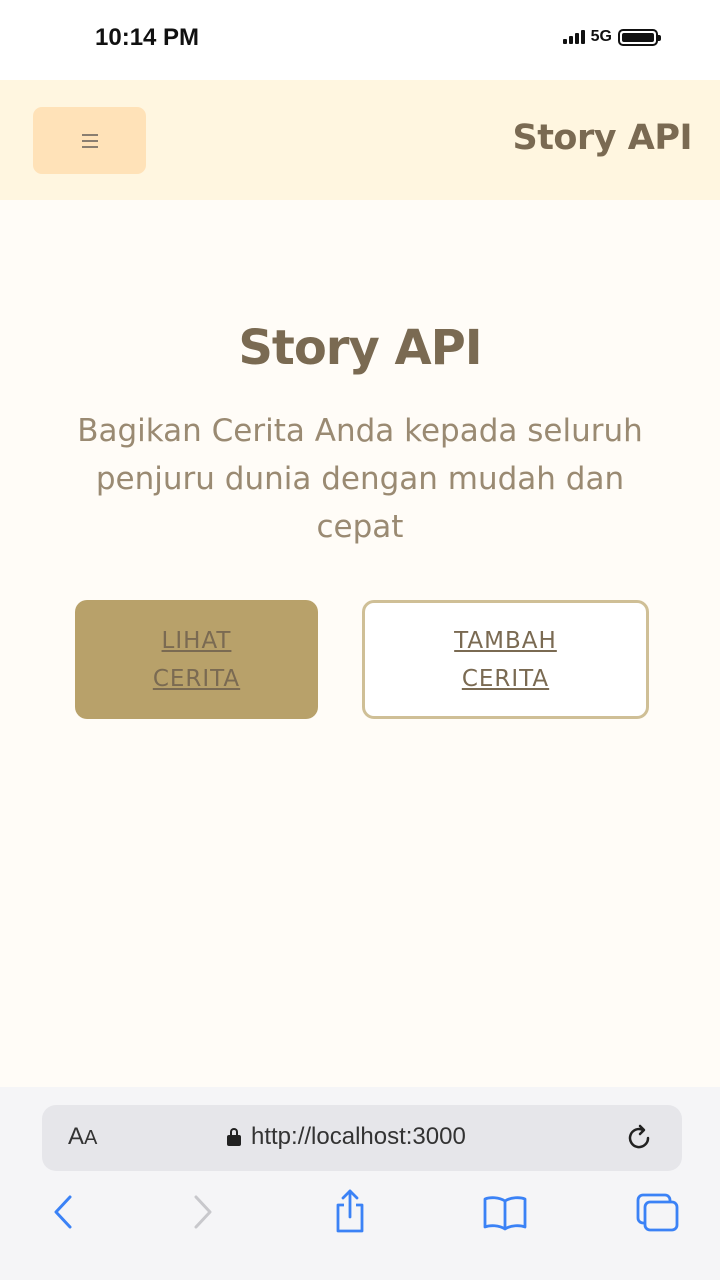 This screenshot has width=720, height=1280. What do you see at coordinates (196, 640) in the screenshot?
I see `view-stories-label-line1: LIHAT` at bounding box center [196, 640].